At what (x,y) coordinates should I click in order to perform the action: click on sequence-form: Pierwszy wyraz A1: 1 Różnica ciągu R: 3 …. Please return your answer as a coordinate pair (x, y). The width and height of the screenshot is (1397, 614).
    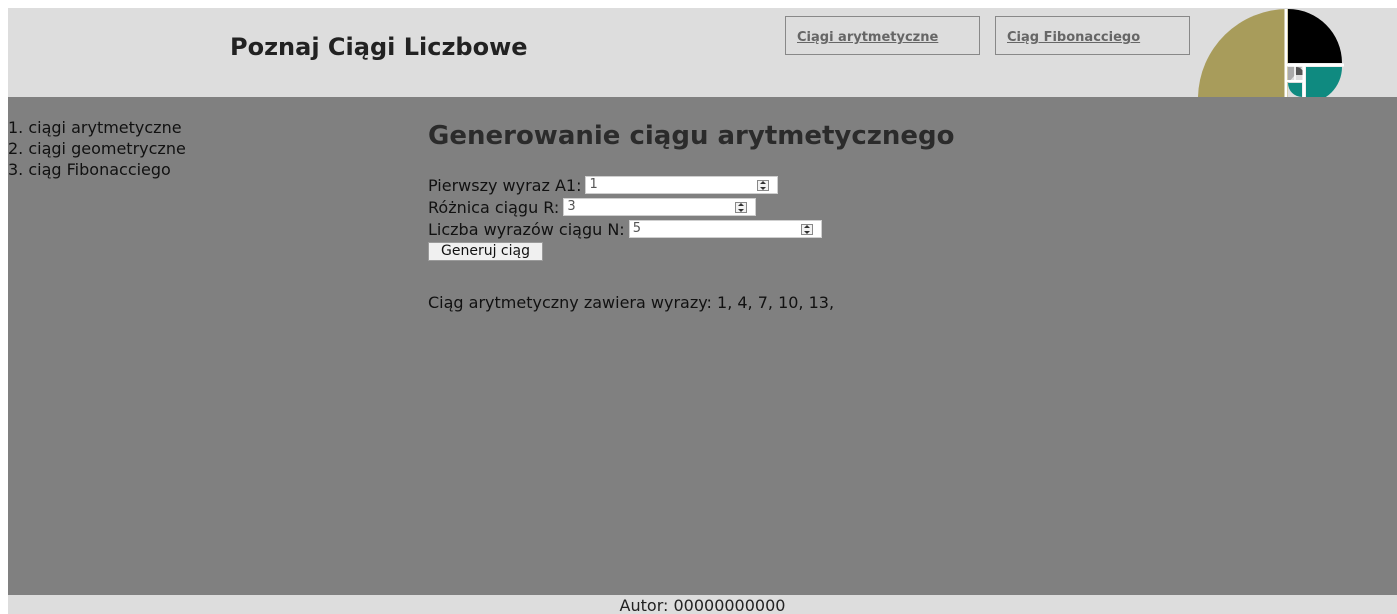
    Looking at the image, I should click on (625, 217).